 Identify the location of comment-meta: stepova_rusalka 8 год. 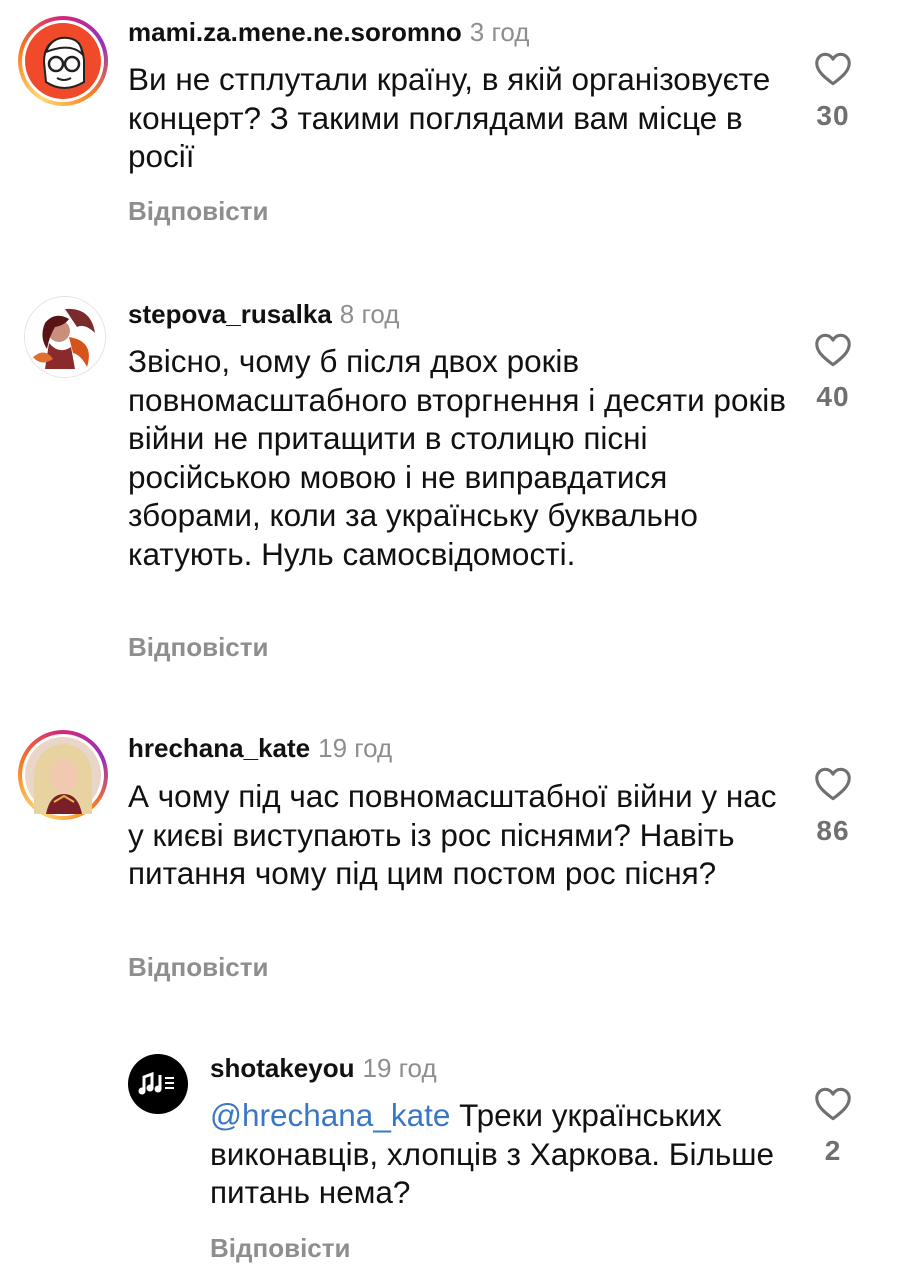
(263, 314).